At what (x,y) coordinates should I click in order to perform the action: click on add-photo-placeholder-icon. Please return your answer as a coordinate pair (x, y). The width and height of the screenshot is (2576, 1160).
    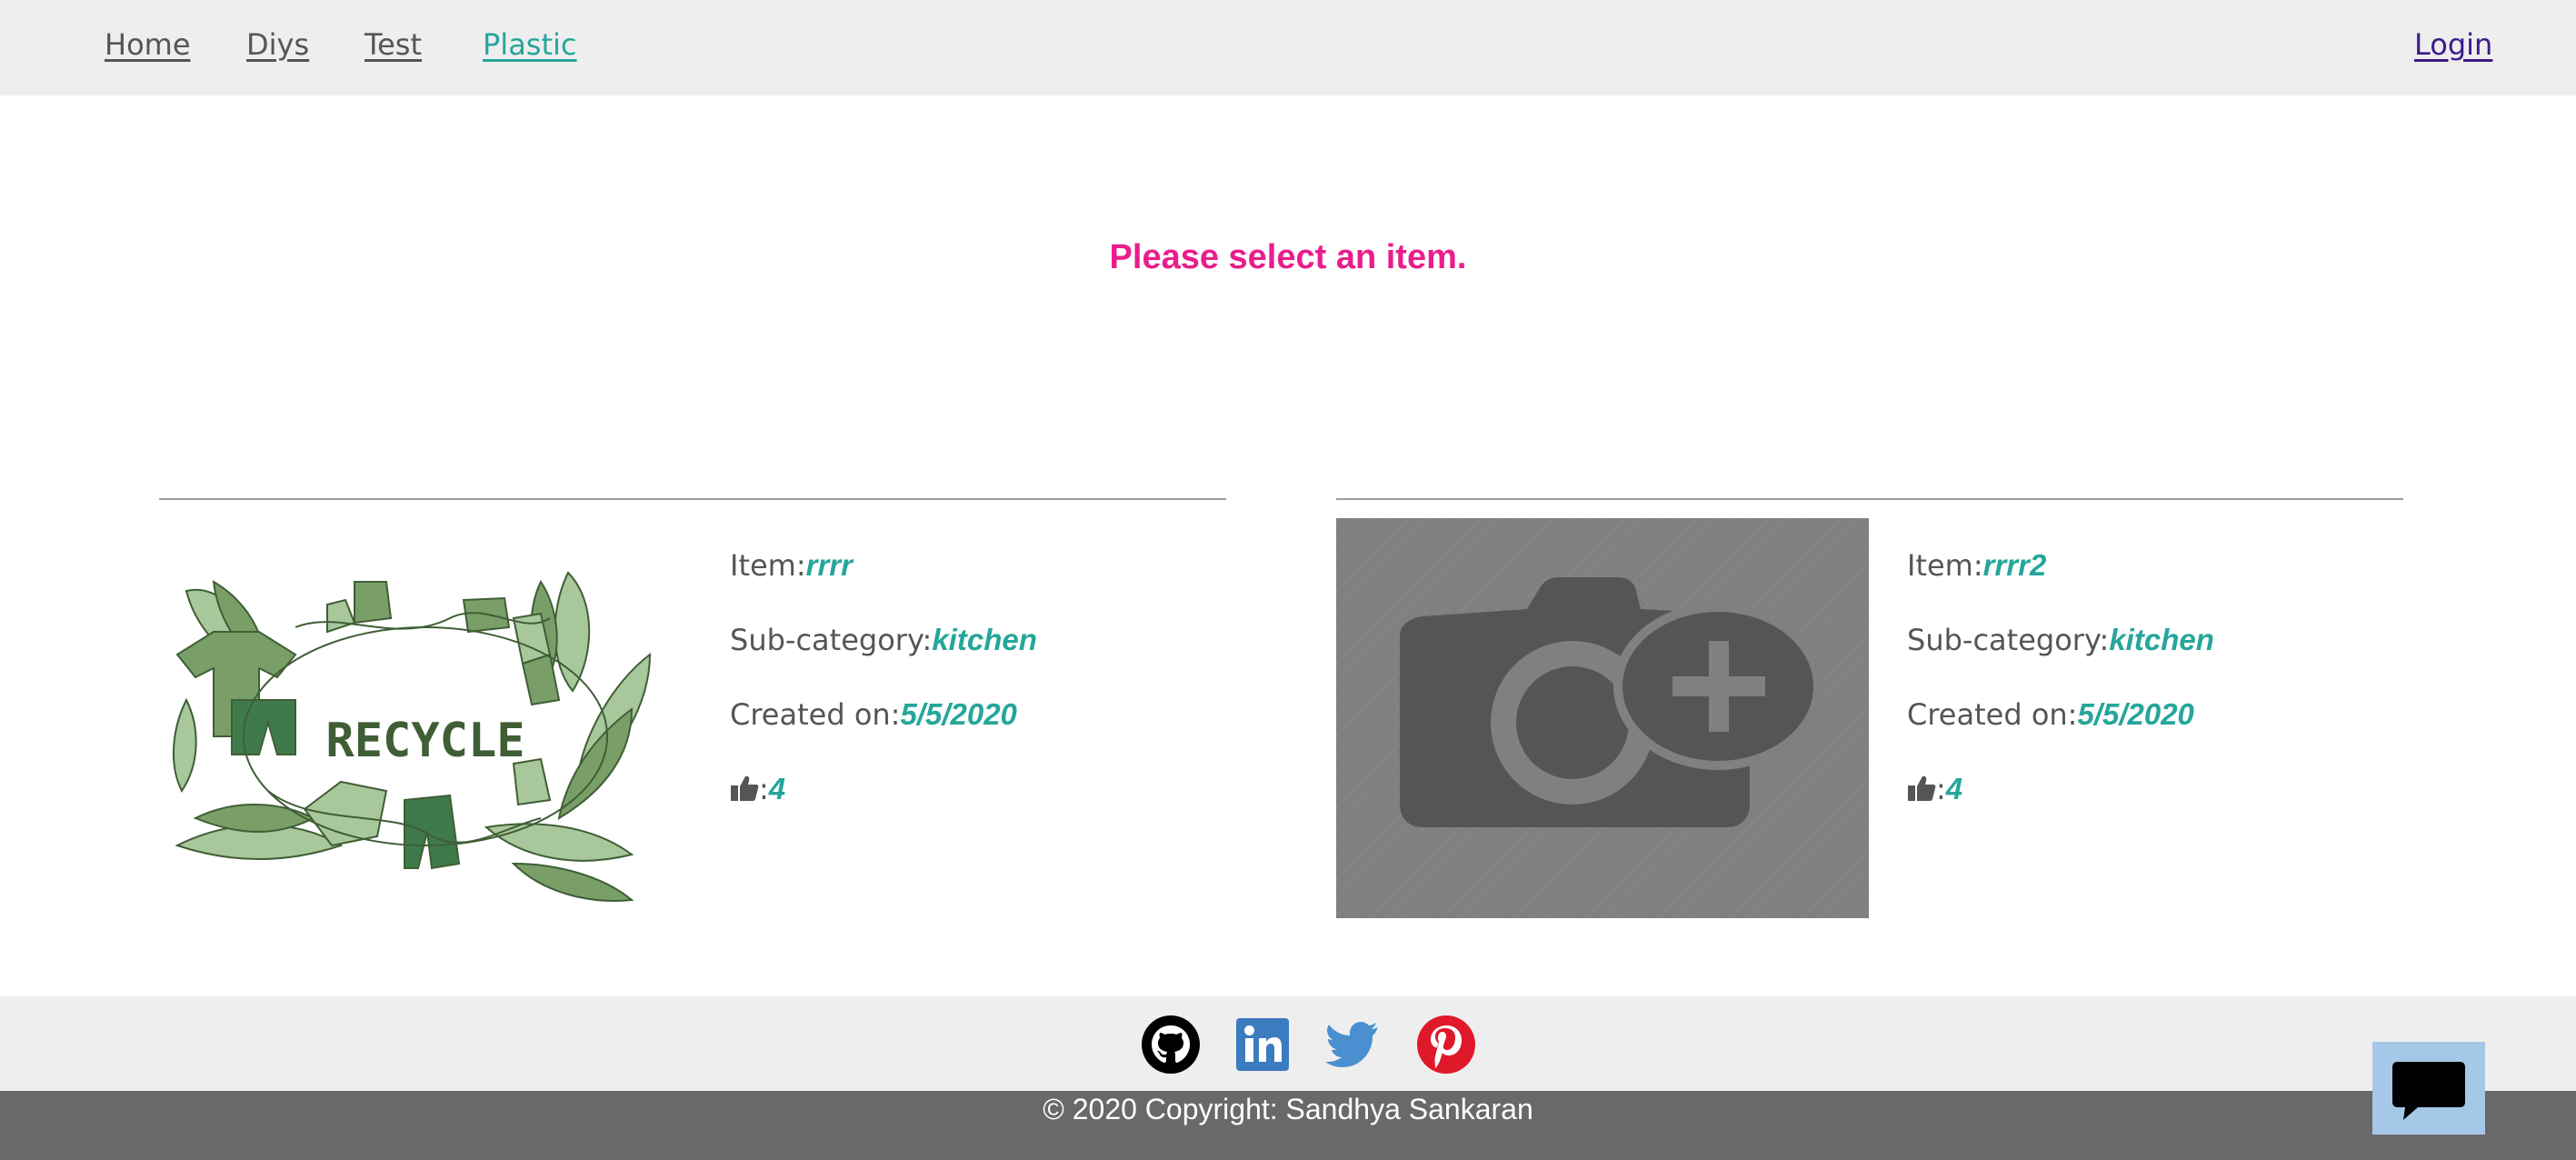
    Looking at the image, I should click on (1602, 718).